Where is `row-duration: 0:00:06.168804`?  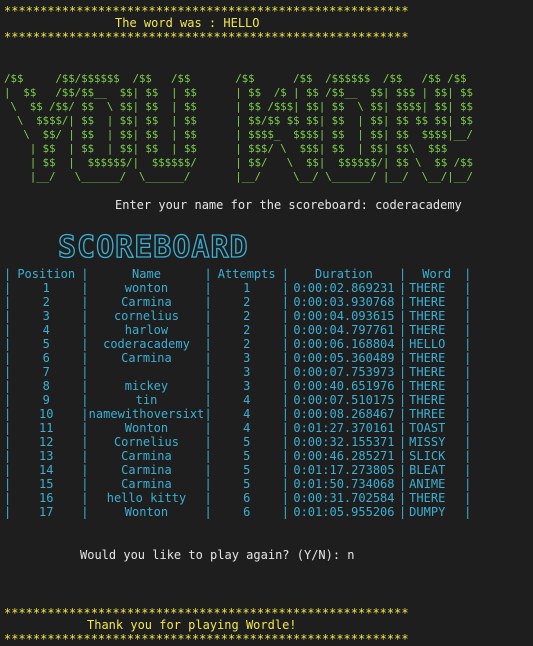 row-duration: 0:00:06.168804 is located at coordinates (344, 344).